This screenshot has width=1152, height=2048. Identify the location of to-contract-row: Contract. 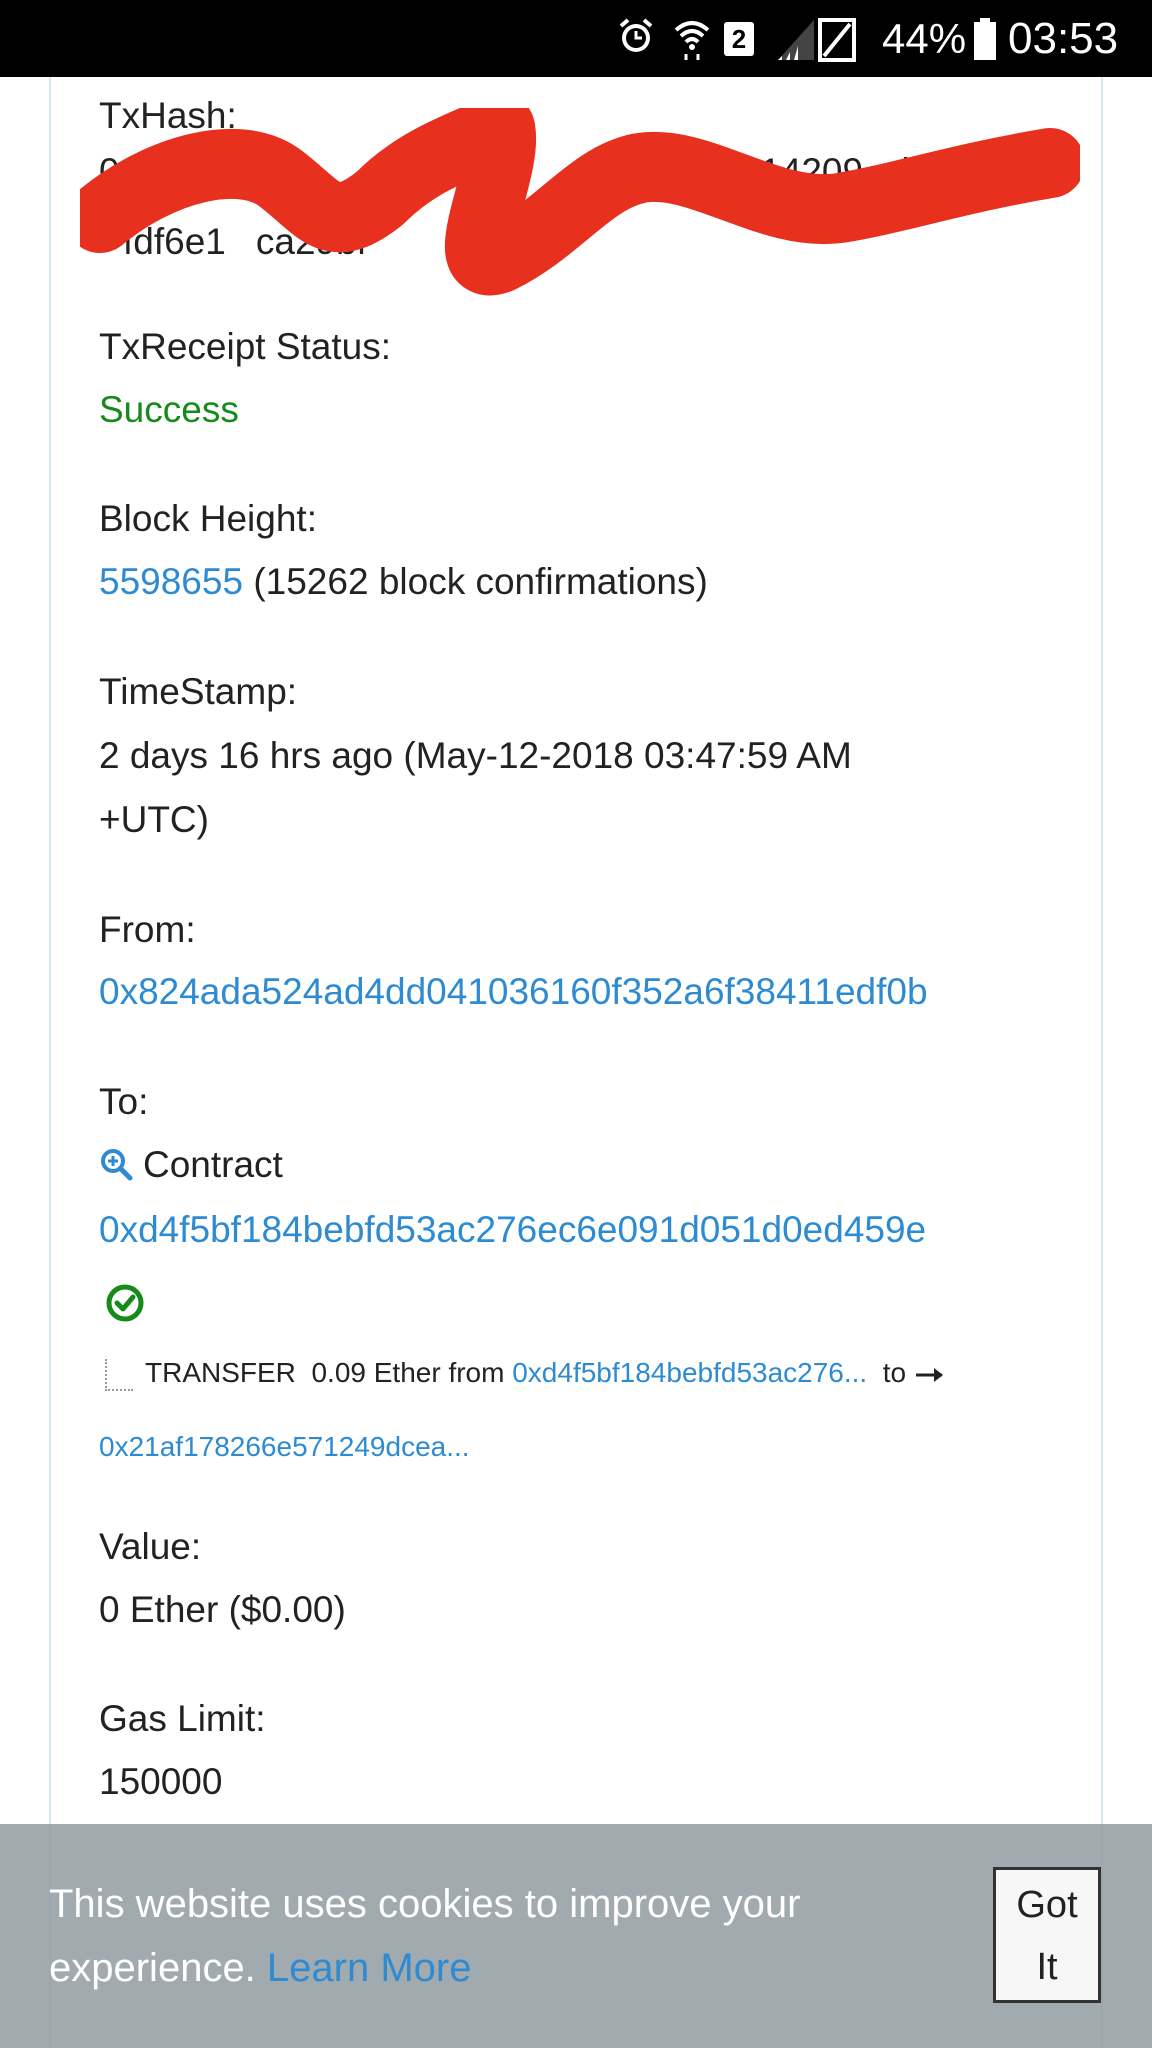
(191, 1165).